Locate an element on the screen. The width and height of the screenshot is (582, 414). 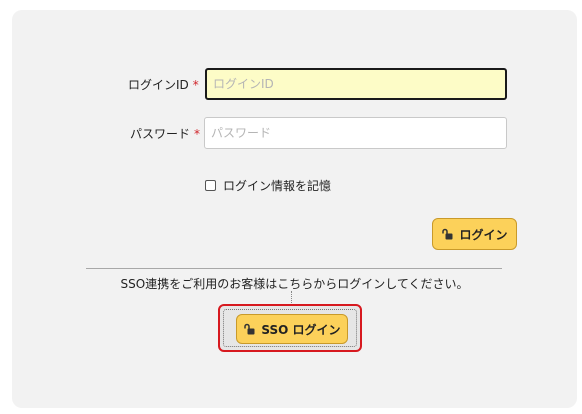
remember-login-checkbox-row: ログイン情報を記憶 is located at coordinates (268, 185).